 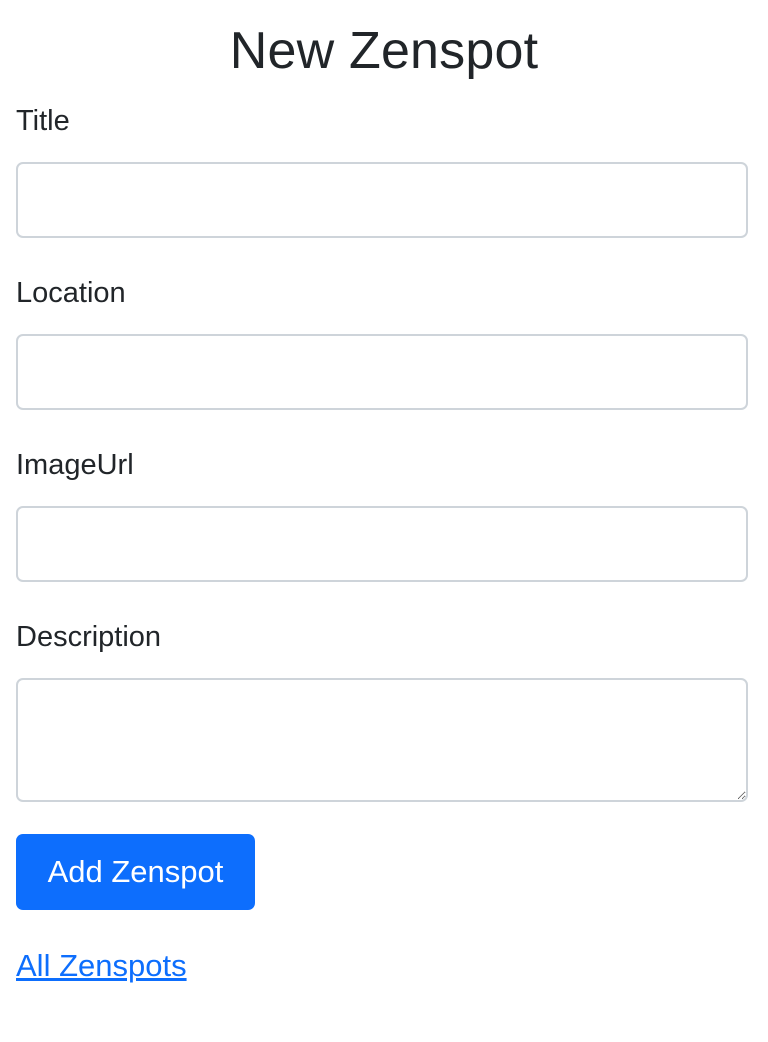 What do you see at coordinates (382, 544) in the screenshot?
I see `image-url-input` at bounding box center [382, 544].